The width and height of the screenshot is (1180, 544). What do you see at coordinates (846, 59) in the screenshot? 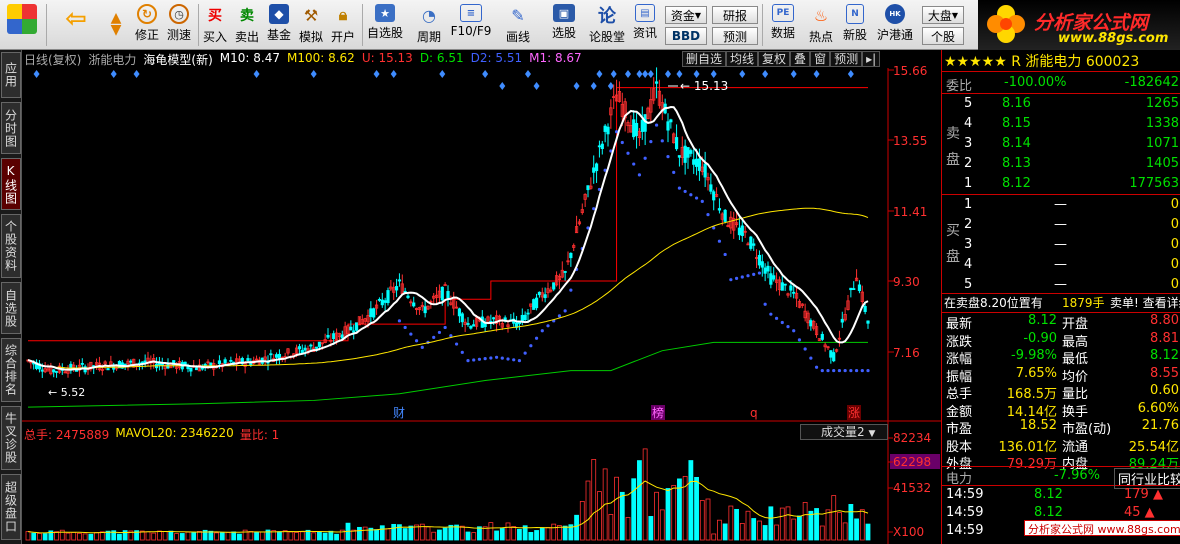
I see `tab-forecast: 预测` at bounding box center [846, 59].